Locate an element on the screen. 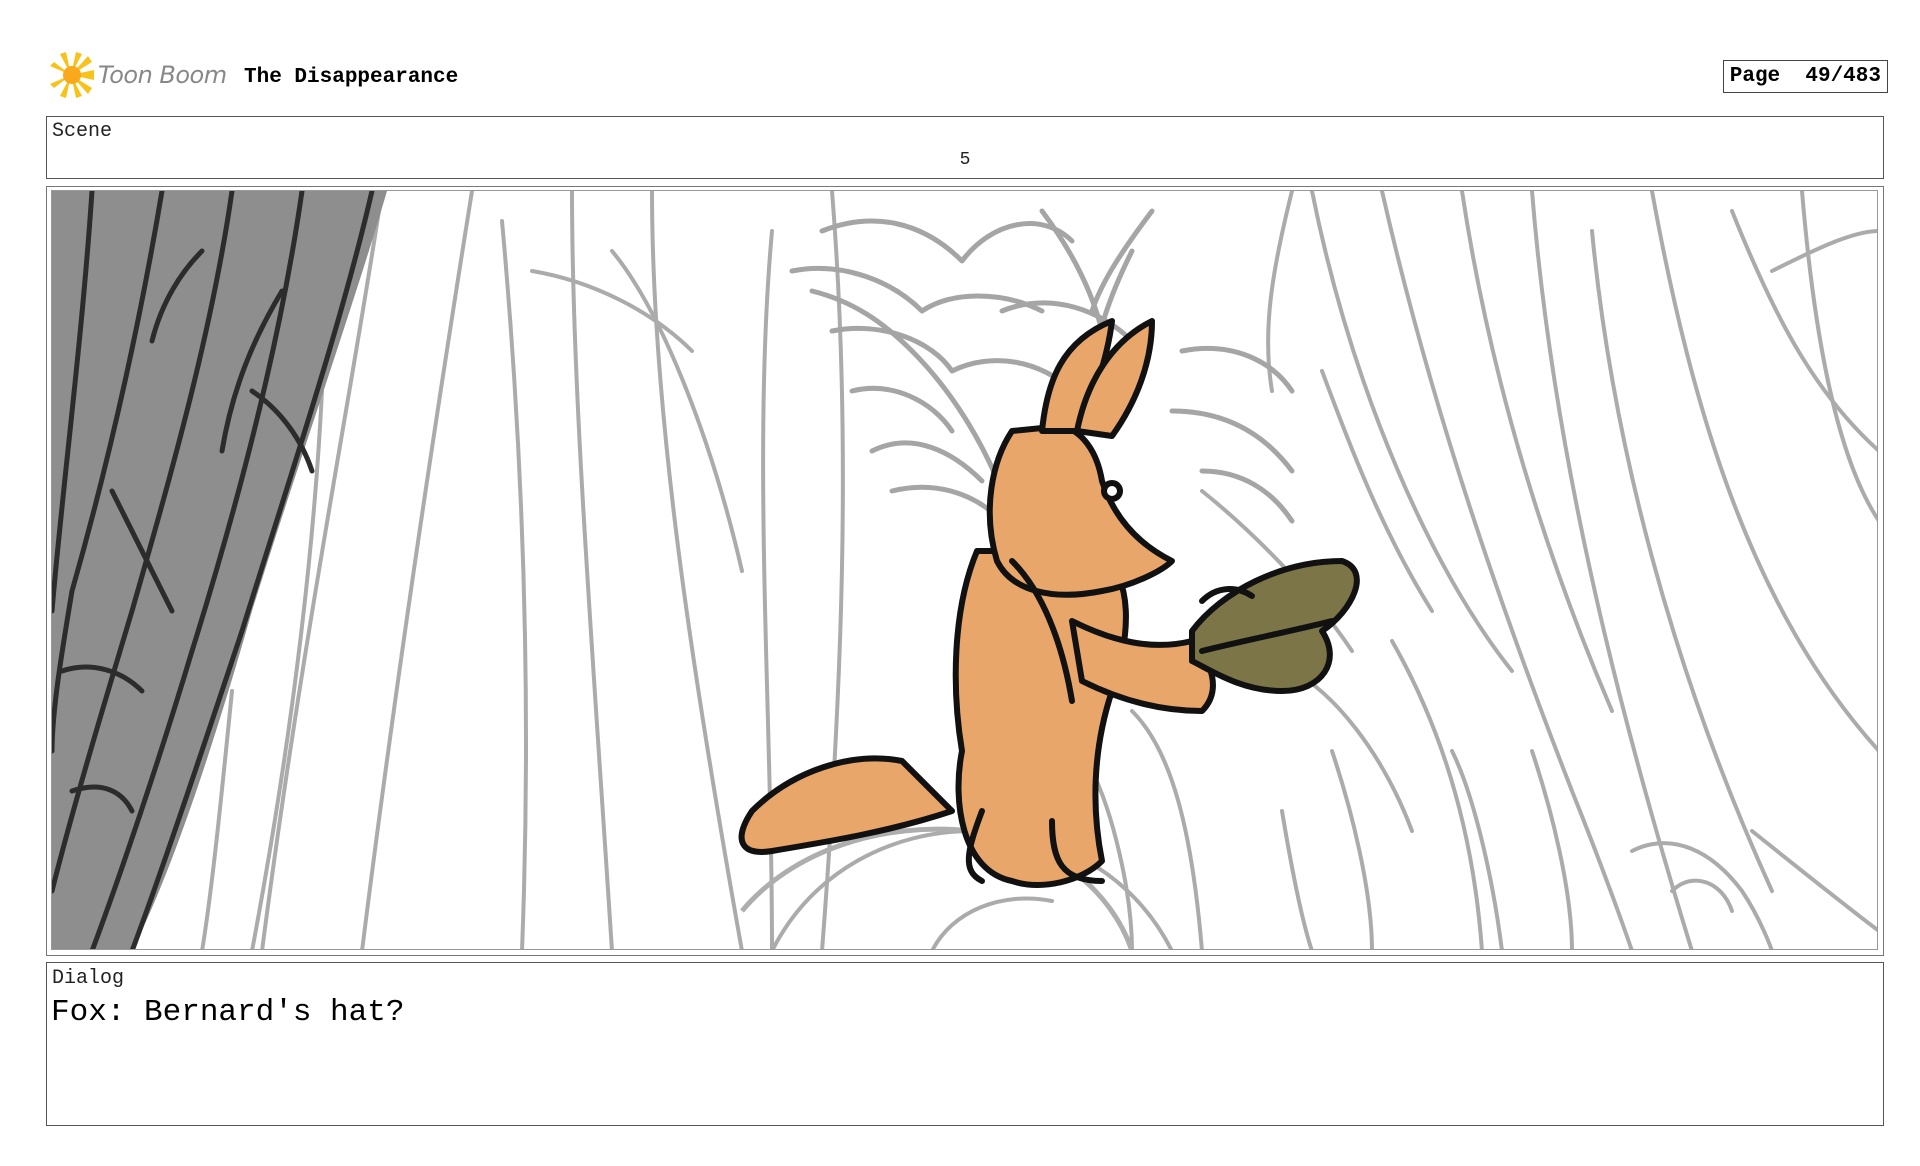  dialog-text: Fox: Bernard's hat? is located at coordinates (228, 1012).